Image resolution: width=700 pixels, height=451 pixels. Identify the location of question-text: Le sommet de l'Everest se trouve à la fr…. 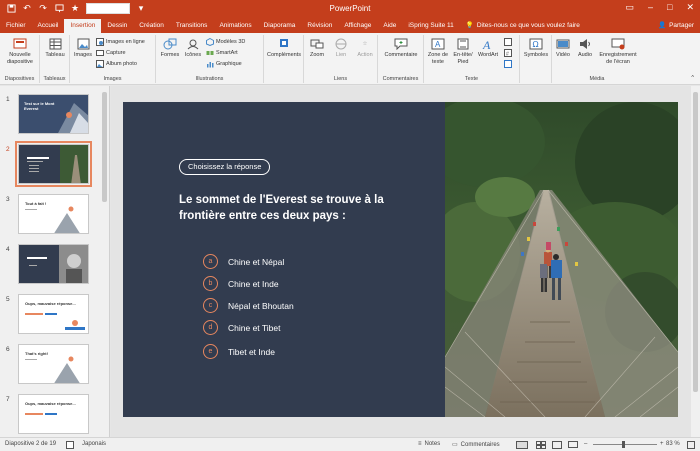
(289, 208).